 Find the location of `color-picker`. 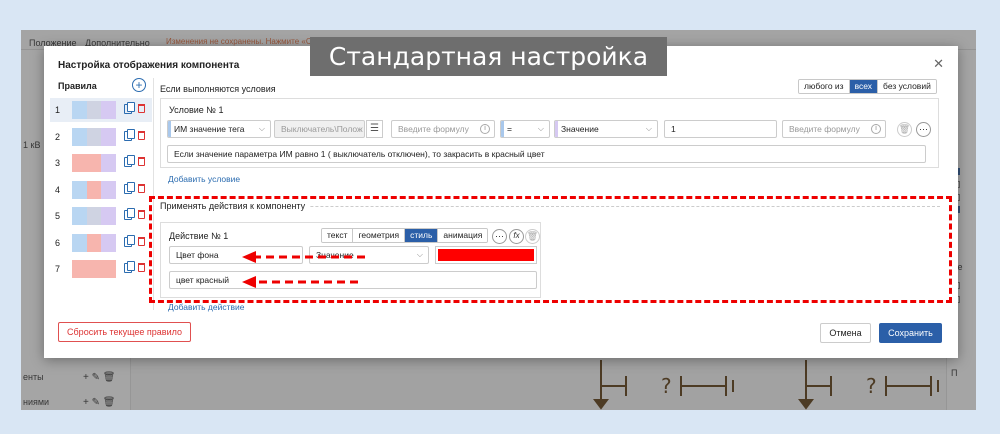

color-picker is located at coordinates (486, 255).